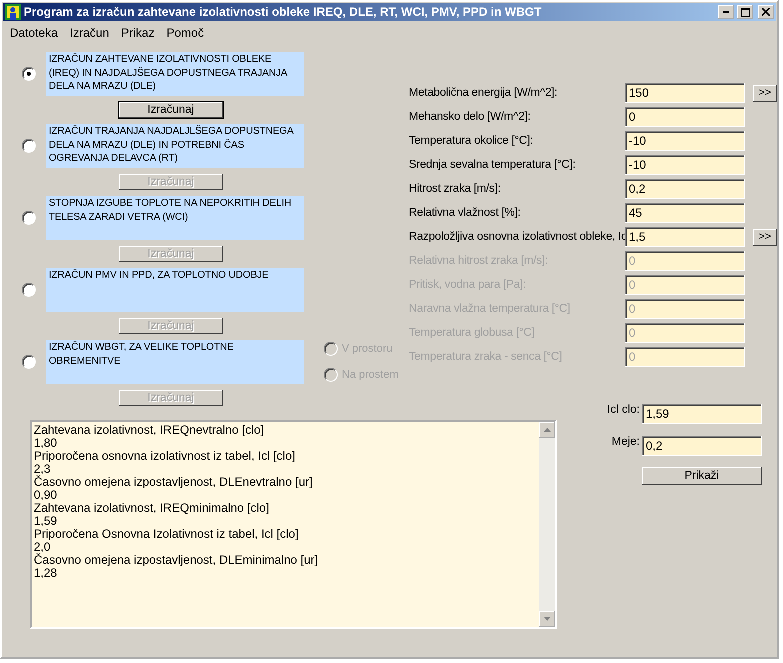 Image resolution: width=783 pixels, height=663 pixels. Describe the element at coordinates (175, 290) in the screenshot. I see `option-label: IZRAČUN PMV IN PPD, ZA TOPLOTNO UDOBJE` at that location.